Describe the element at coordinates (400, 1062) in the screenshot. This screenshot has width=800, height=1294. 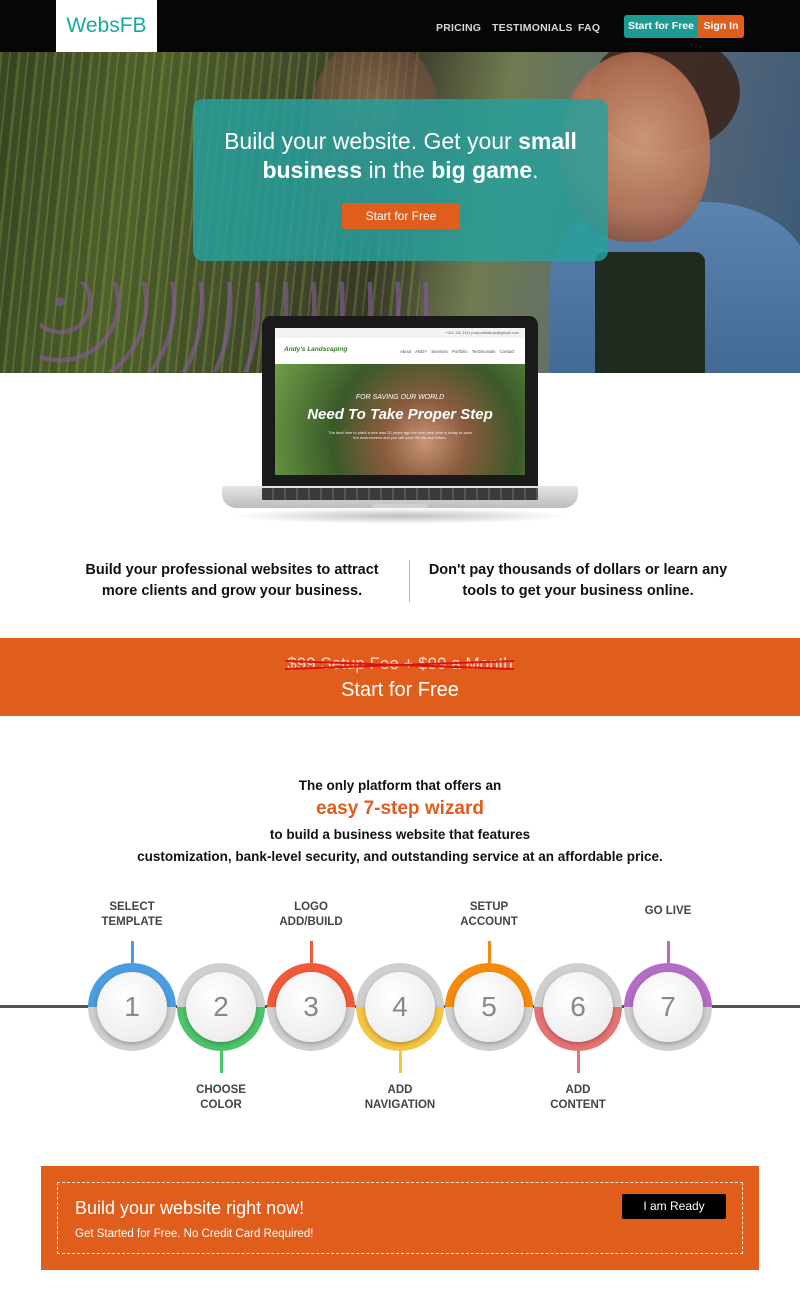
I see `step-4-connector` at that location.